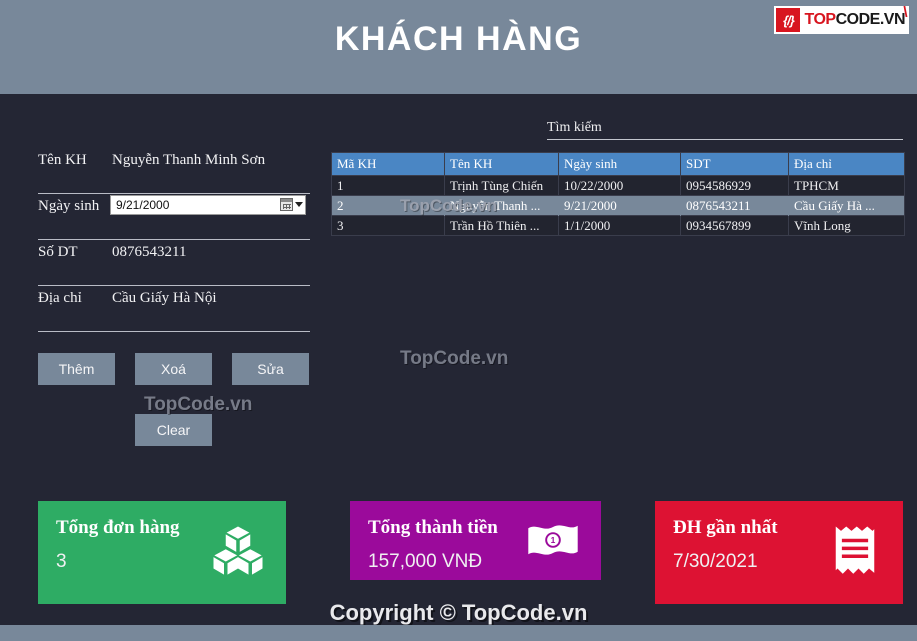 The width and height of the screenshot is (917, 641). Describe the element at coordinates (725, 129) in the screenshot. I see `search-field: Tìm kiếm` at that location.